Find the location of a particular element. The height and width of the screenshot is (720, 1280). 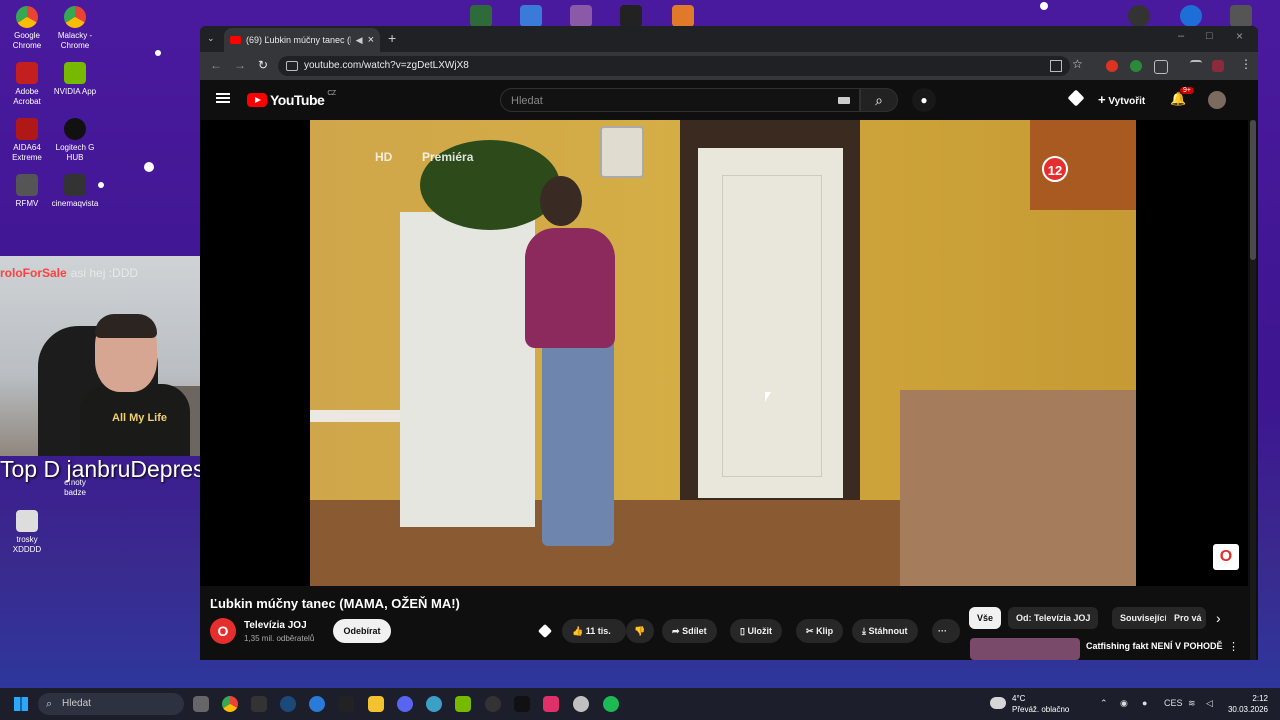

obs-taskbar-icon is located at coordinates (493, 704).